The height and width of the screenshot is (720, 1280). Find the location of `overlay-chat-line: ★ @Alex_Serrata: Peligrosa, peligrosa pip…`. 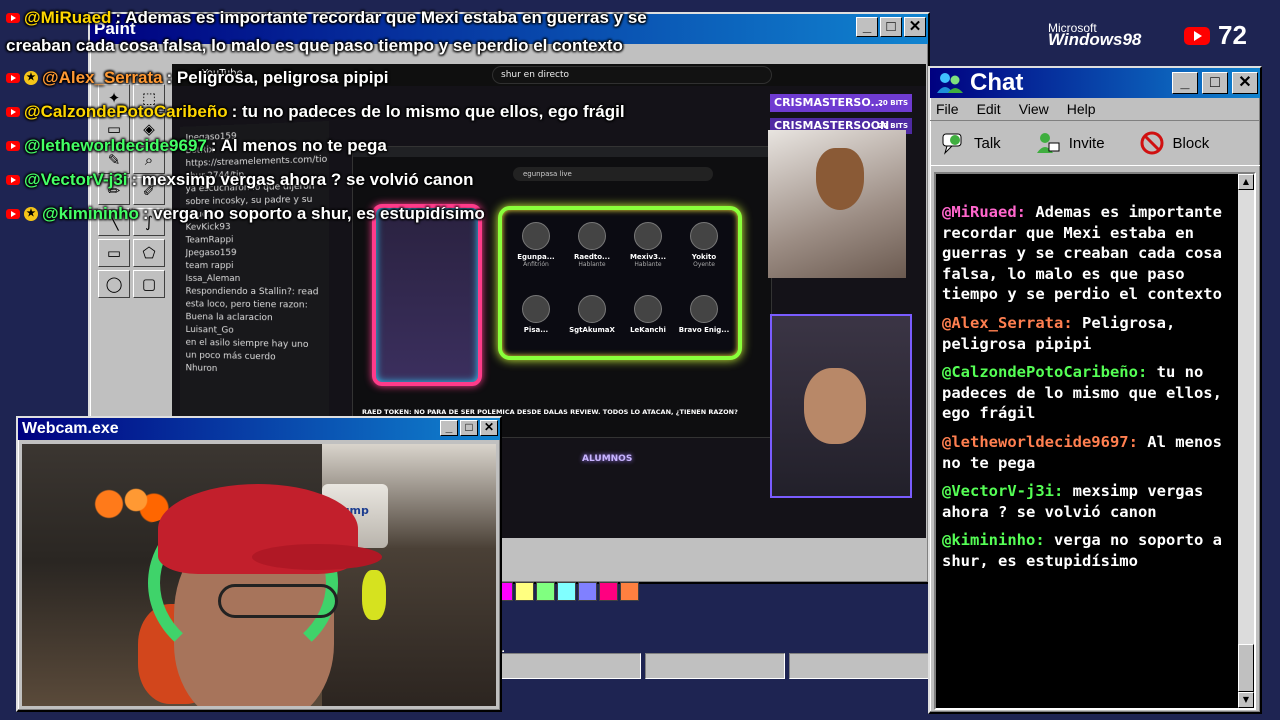

overlay-chat-line: ★ @Alex_Serrata: Peligrosa, peligrosa pip… is located at coordinates (197, 78).